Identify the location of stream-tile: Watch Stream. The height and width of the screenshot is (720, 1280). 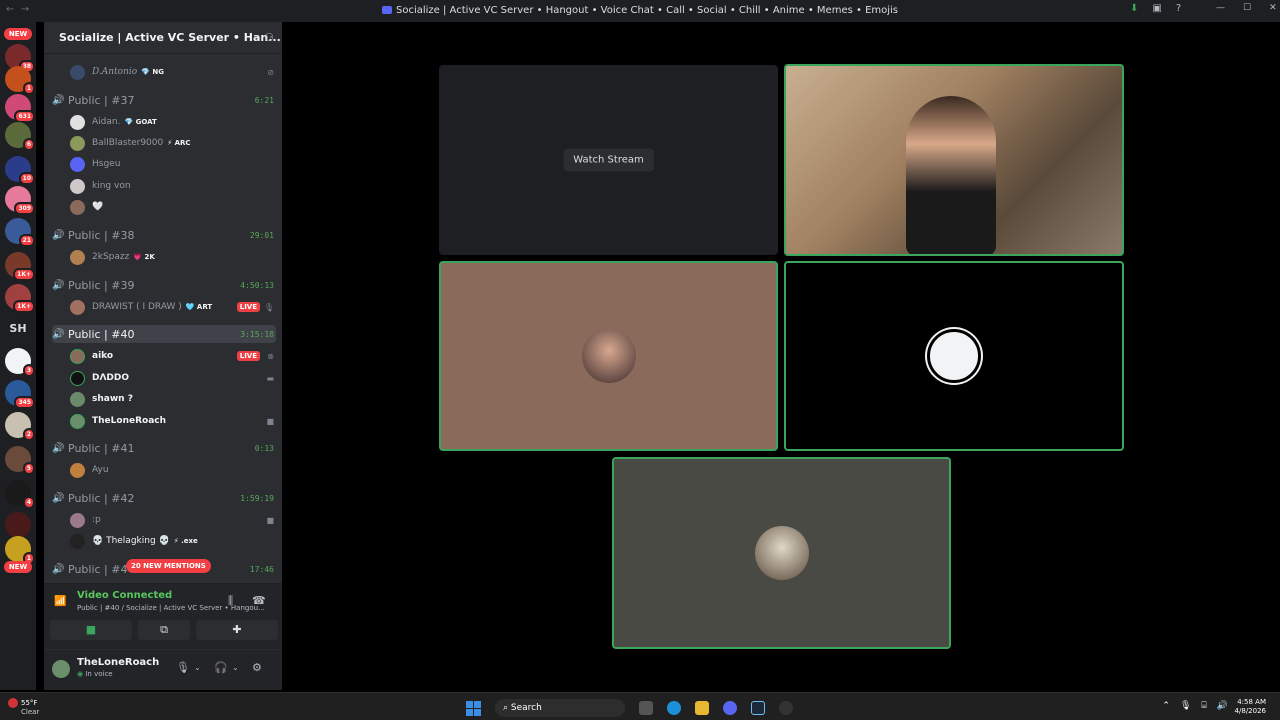
(608, 160).